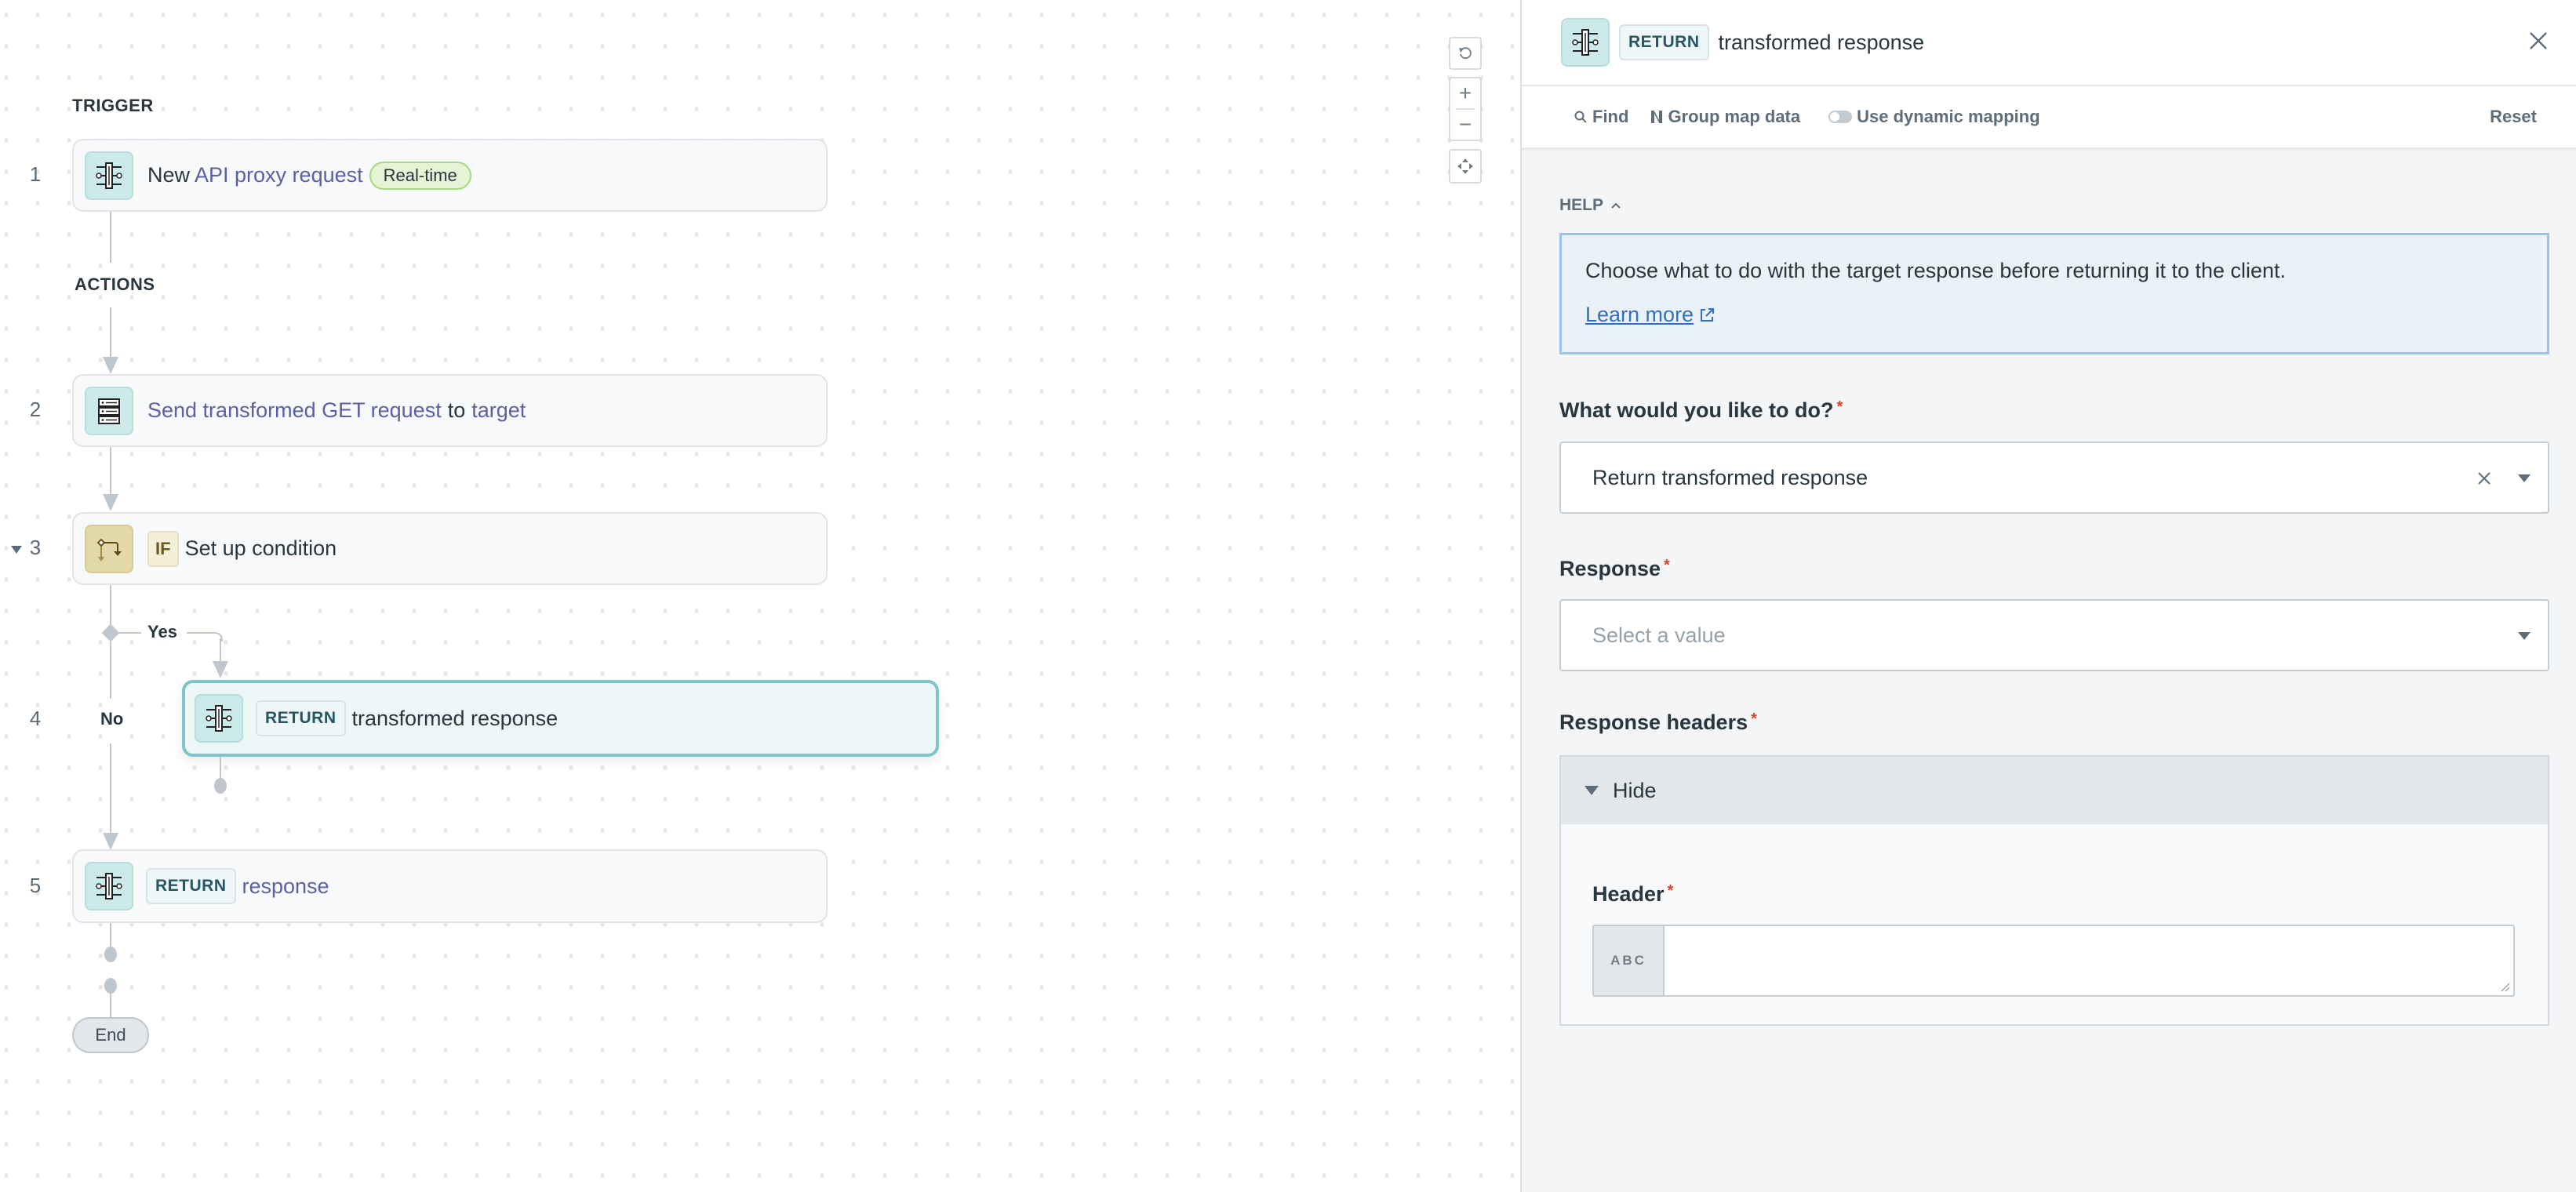  Describe the element at coordinates (35, 885) in the screenshot. I see `step-number: 5` at that location.